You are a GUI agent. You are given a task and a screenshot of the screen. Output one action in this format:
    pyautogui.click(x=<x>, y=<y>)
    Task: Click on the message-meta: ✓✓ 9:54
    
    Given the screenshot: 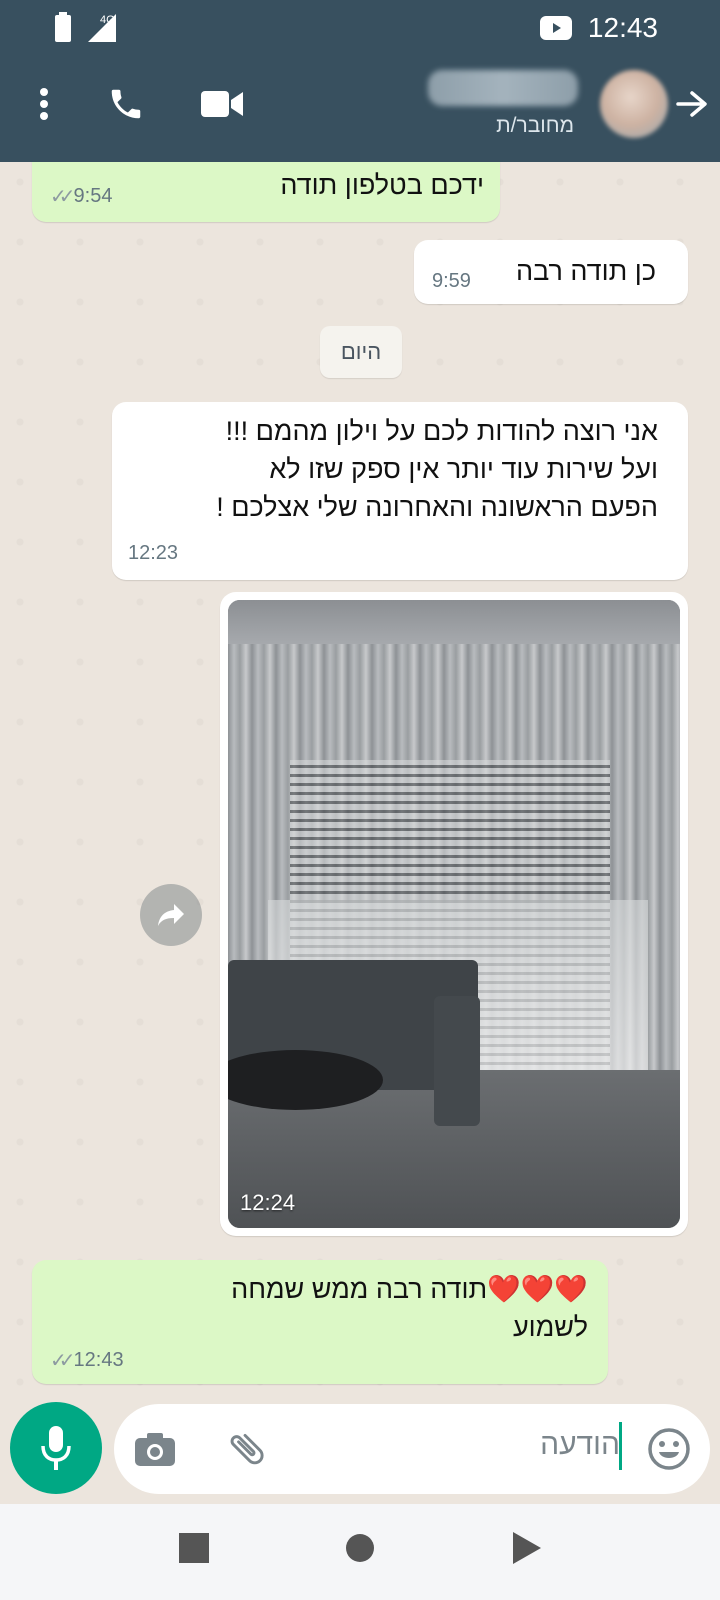 What is the action you would take?
    pyautogui.click(x=81, y=196)
    